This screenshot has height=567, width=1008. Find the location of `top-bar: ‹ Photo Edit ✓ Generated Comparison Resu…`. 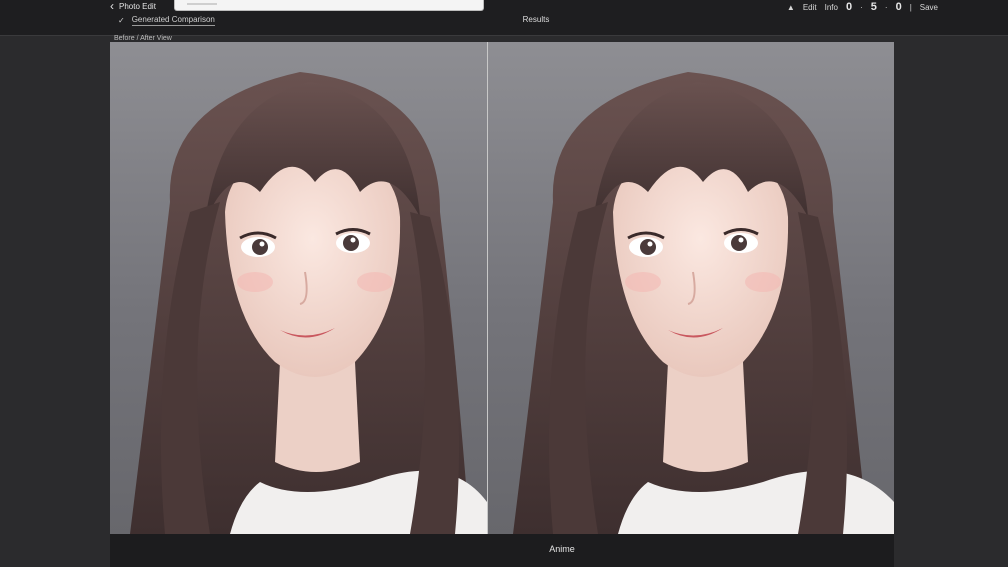

top-bar: ‹ Photo Edit ✓ Generated Comparison Resu… is located at coordinates (504, 18).